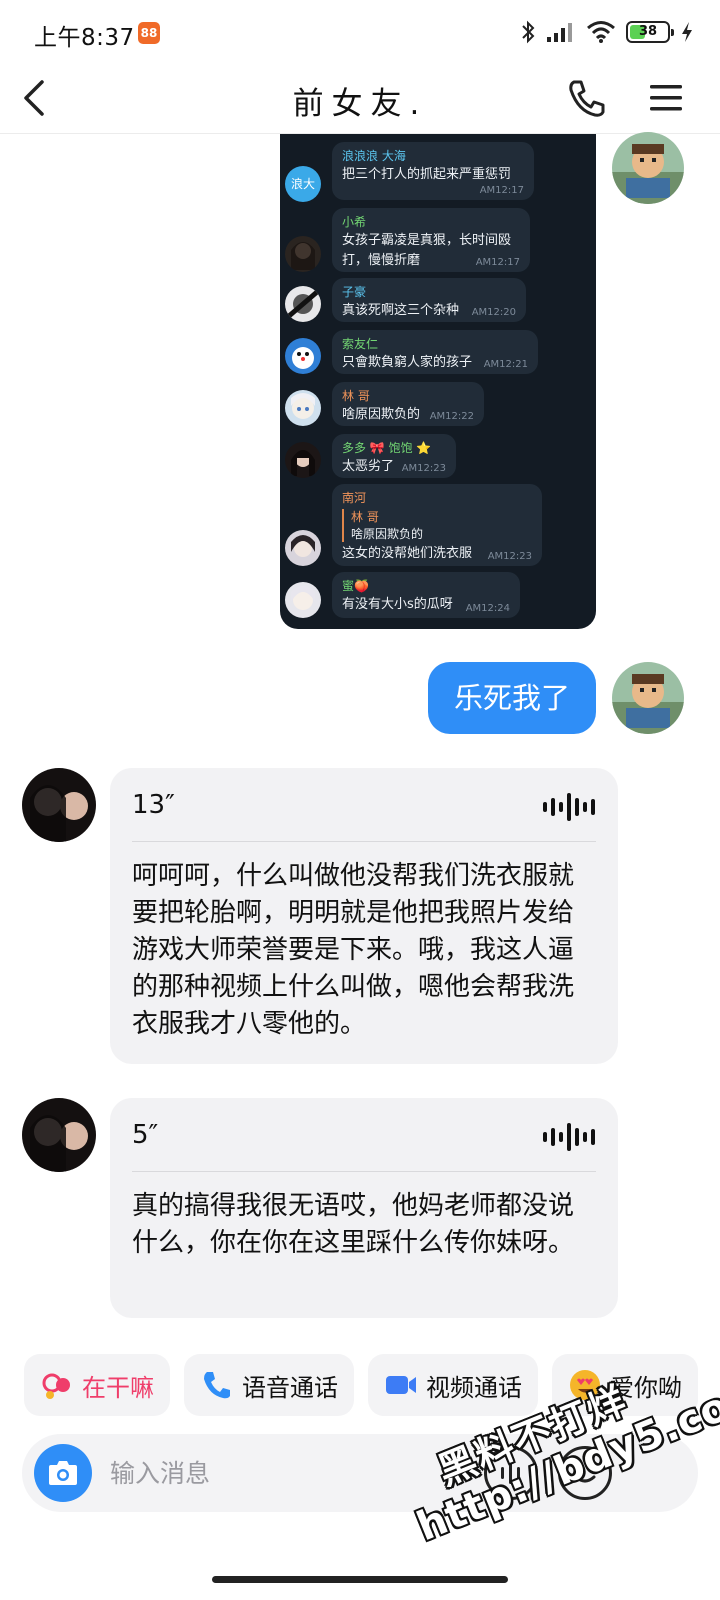 Image resolution: width=720 pixels, height=1600 pixels. Describe the element at coordinates (56, 1386) in the screenshot. I see `heart-chat-icon` at that location.